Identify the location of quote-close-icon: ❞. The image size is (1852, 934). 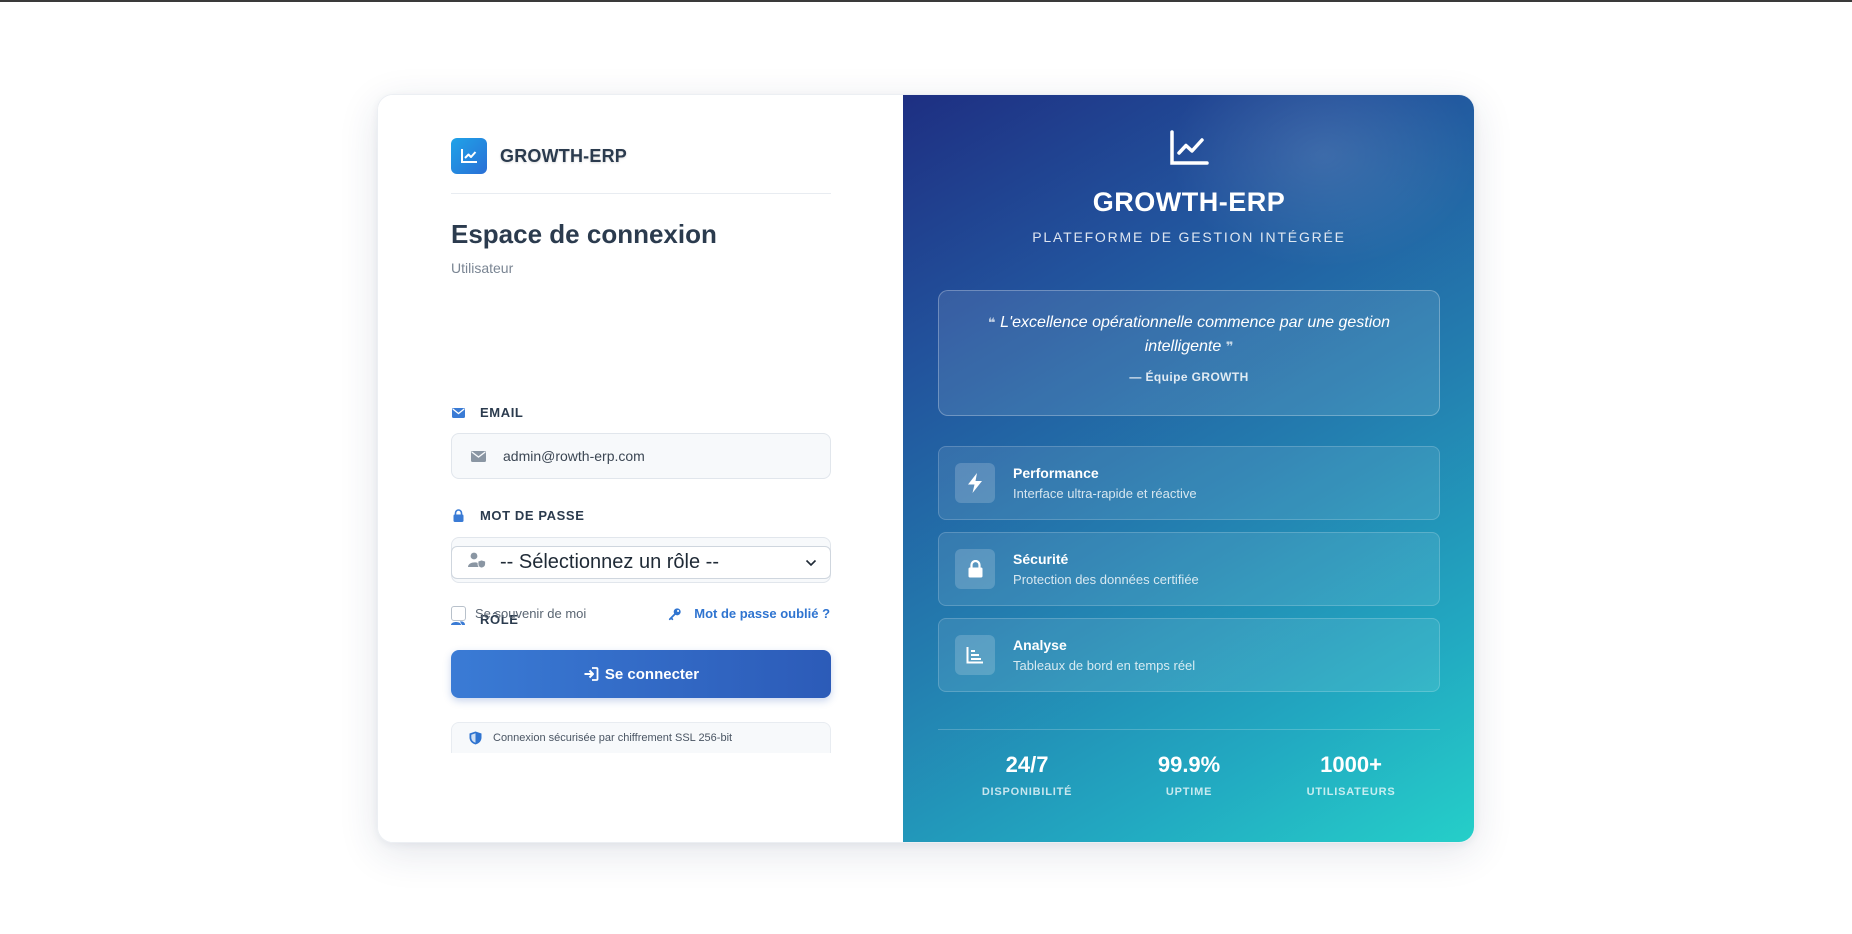
(1229, 346).